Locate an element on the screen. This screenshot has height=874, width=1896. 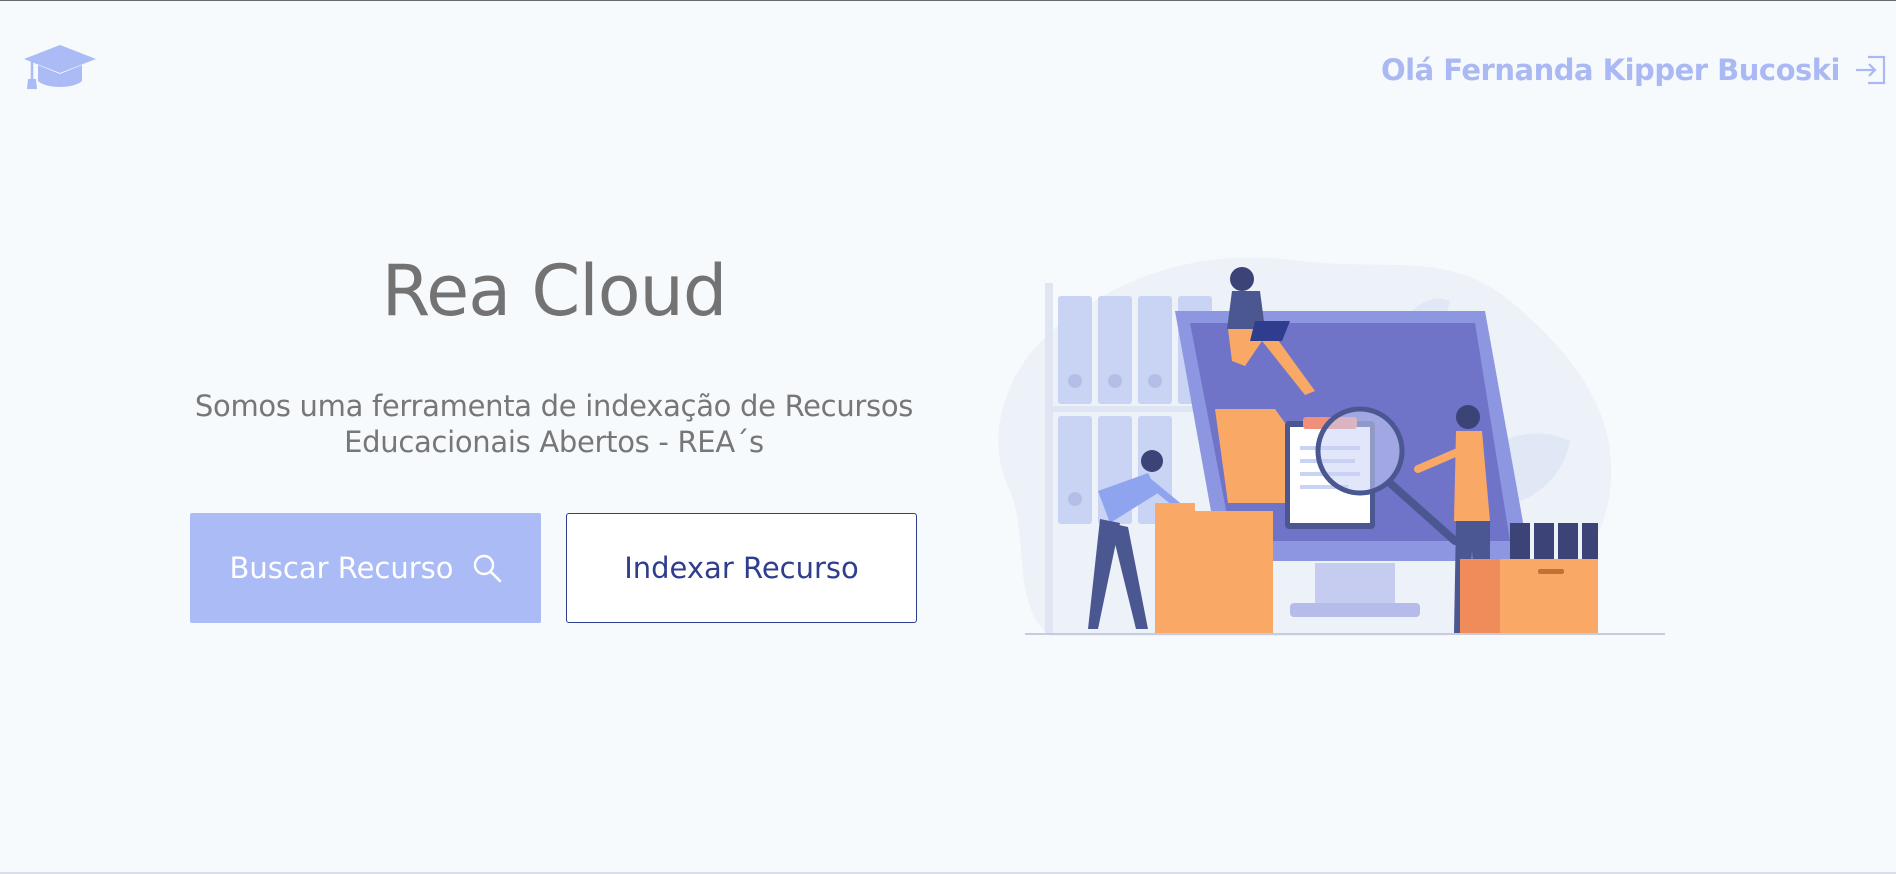
search-icon is located at coordinates (487, 568).